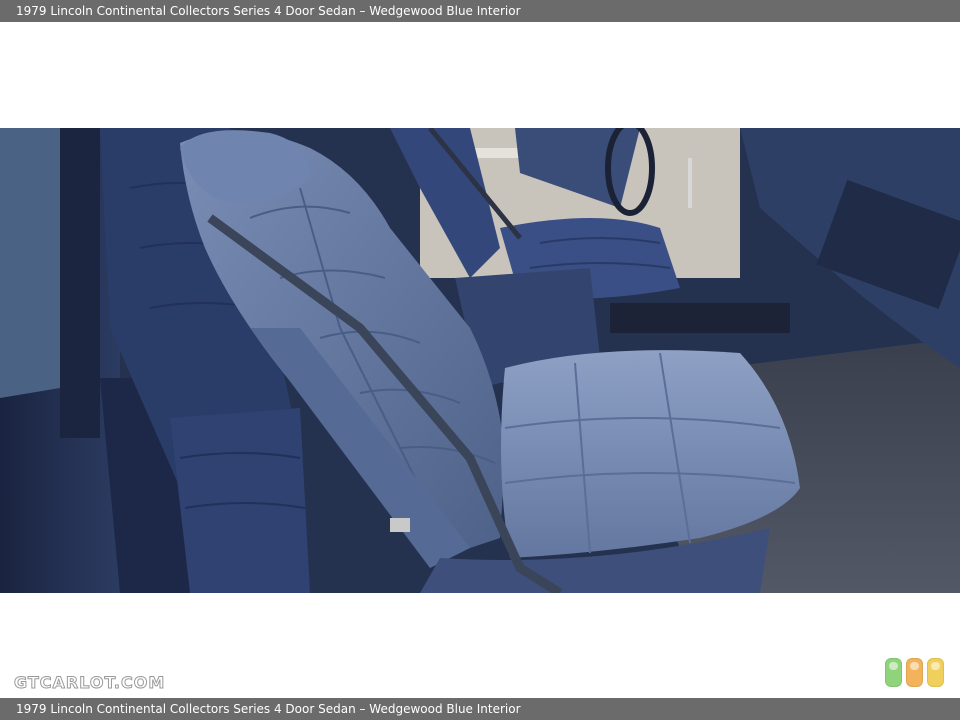 This screenshot has width=960, height=720. Describe the element at coordinates (240, 500) in the screenshot. I see `rear-seat-cushion` at that location.